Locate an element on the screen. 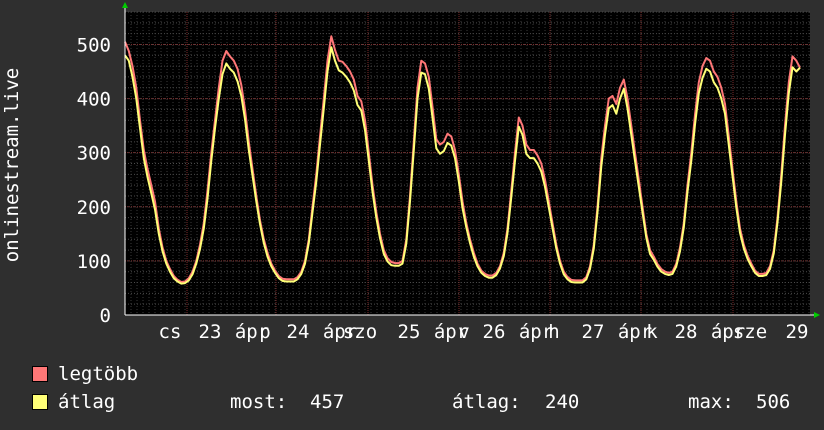 Image resolution: width=824 pixels, height=430 pixels. x-tick-label: 26 is located at coordinates (494, 332).